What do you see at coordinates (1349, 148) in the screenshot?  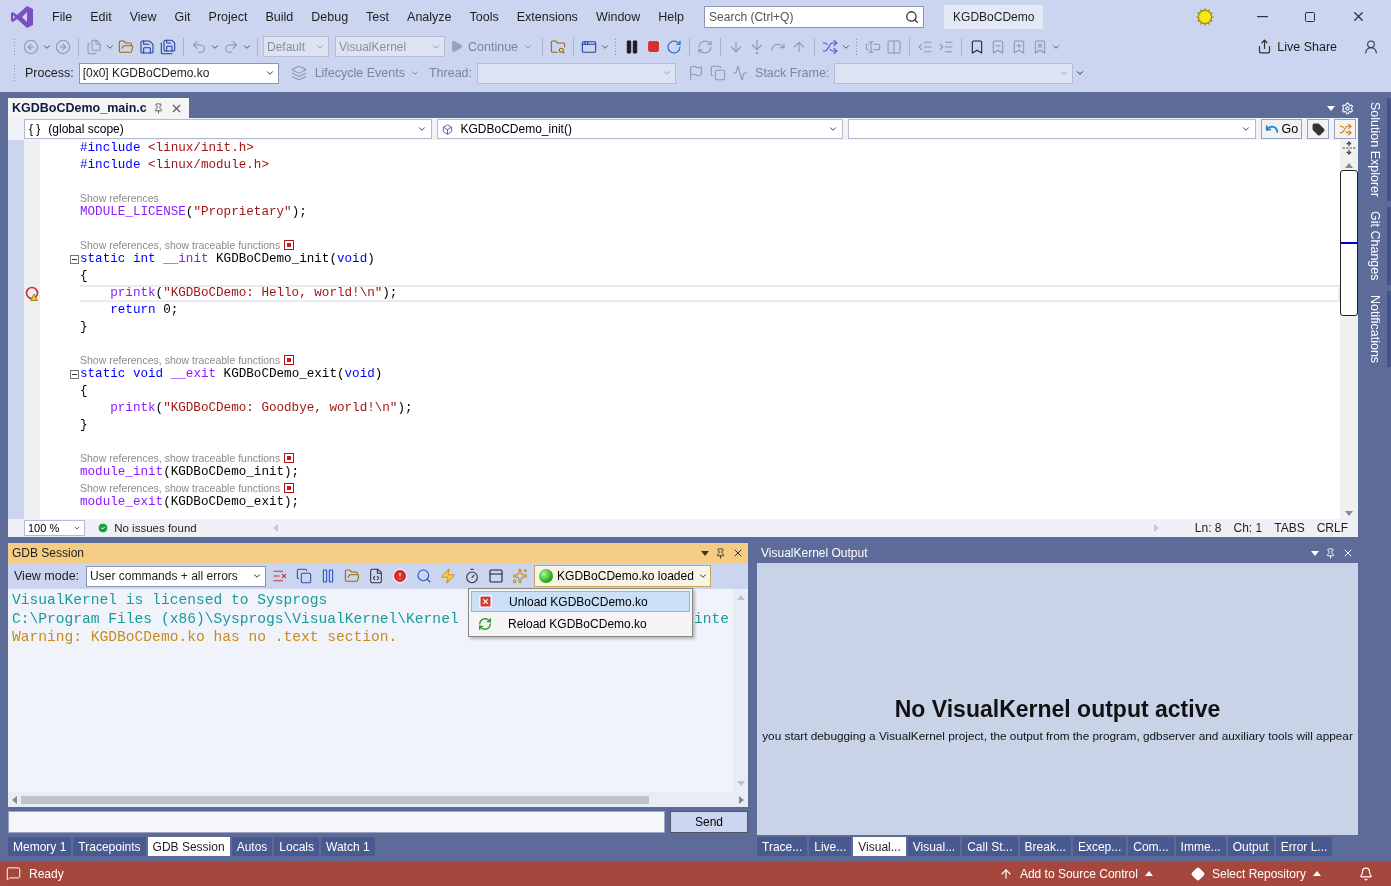 I see `split-icon` at bounding box center [1349, 148].